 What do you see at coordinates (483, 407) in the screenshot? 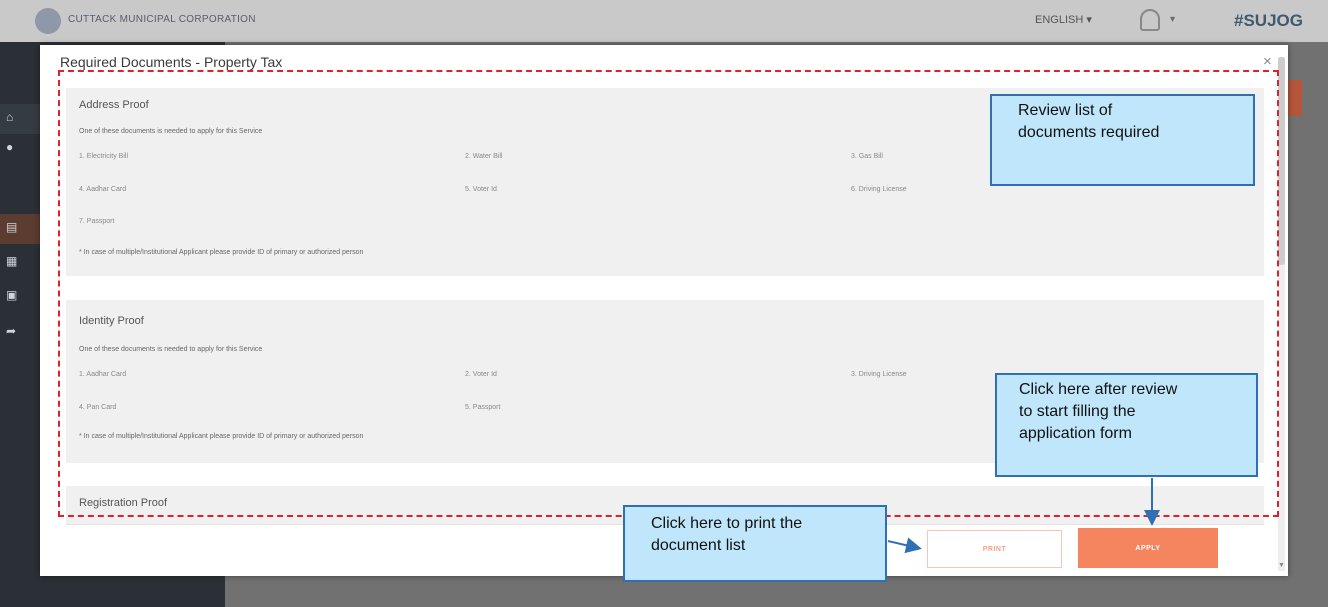
I see `document-item: 5. Passport` at bounding box center [483, 407].